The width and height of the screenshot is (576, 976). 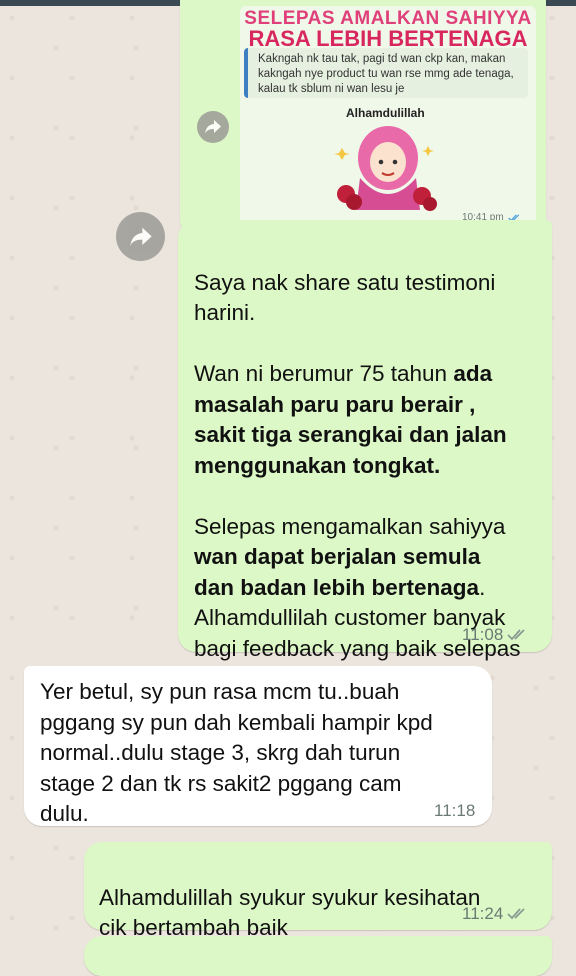 What do you see at coordinates (455, 810) in the screenshot?
I see `message-timestamp: 11:18` at bounding box center [455, 810].